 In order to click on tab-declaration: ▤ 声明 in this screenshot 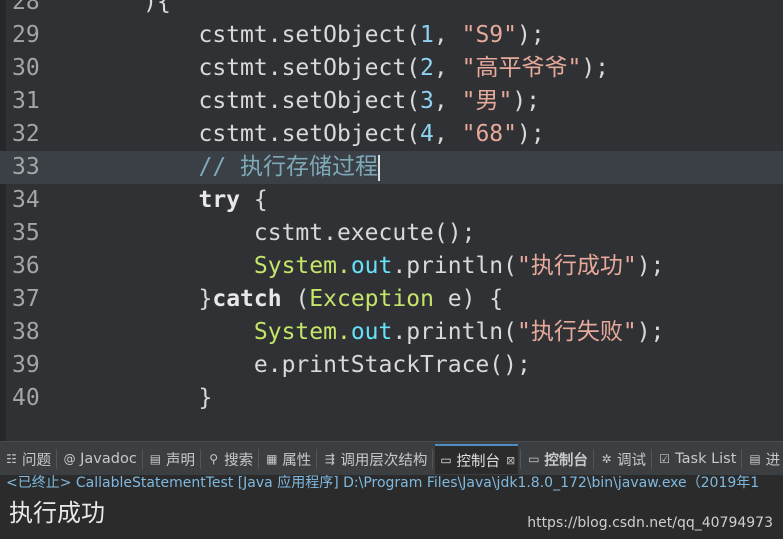, I will do `click(171, 459)`.